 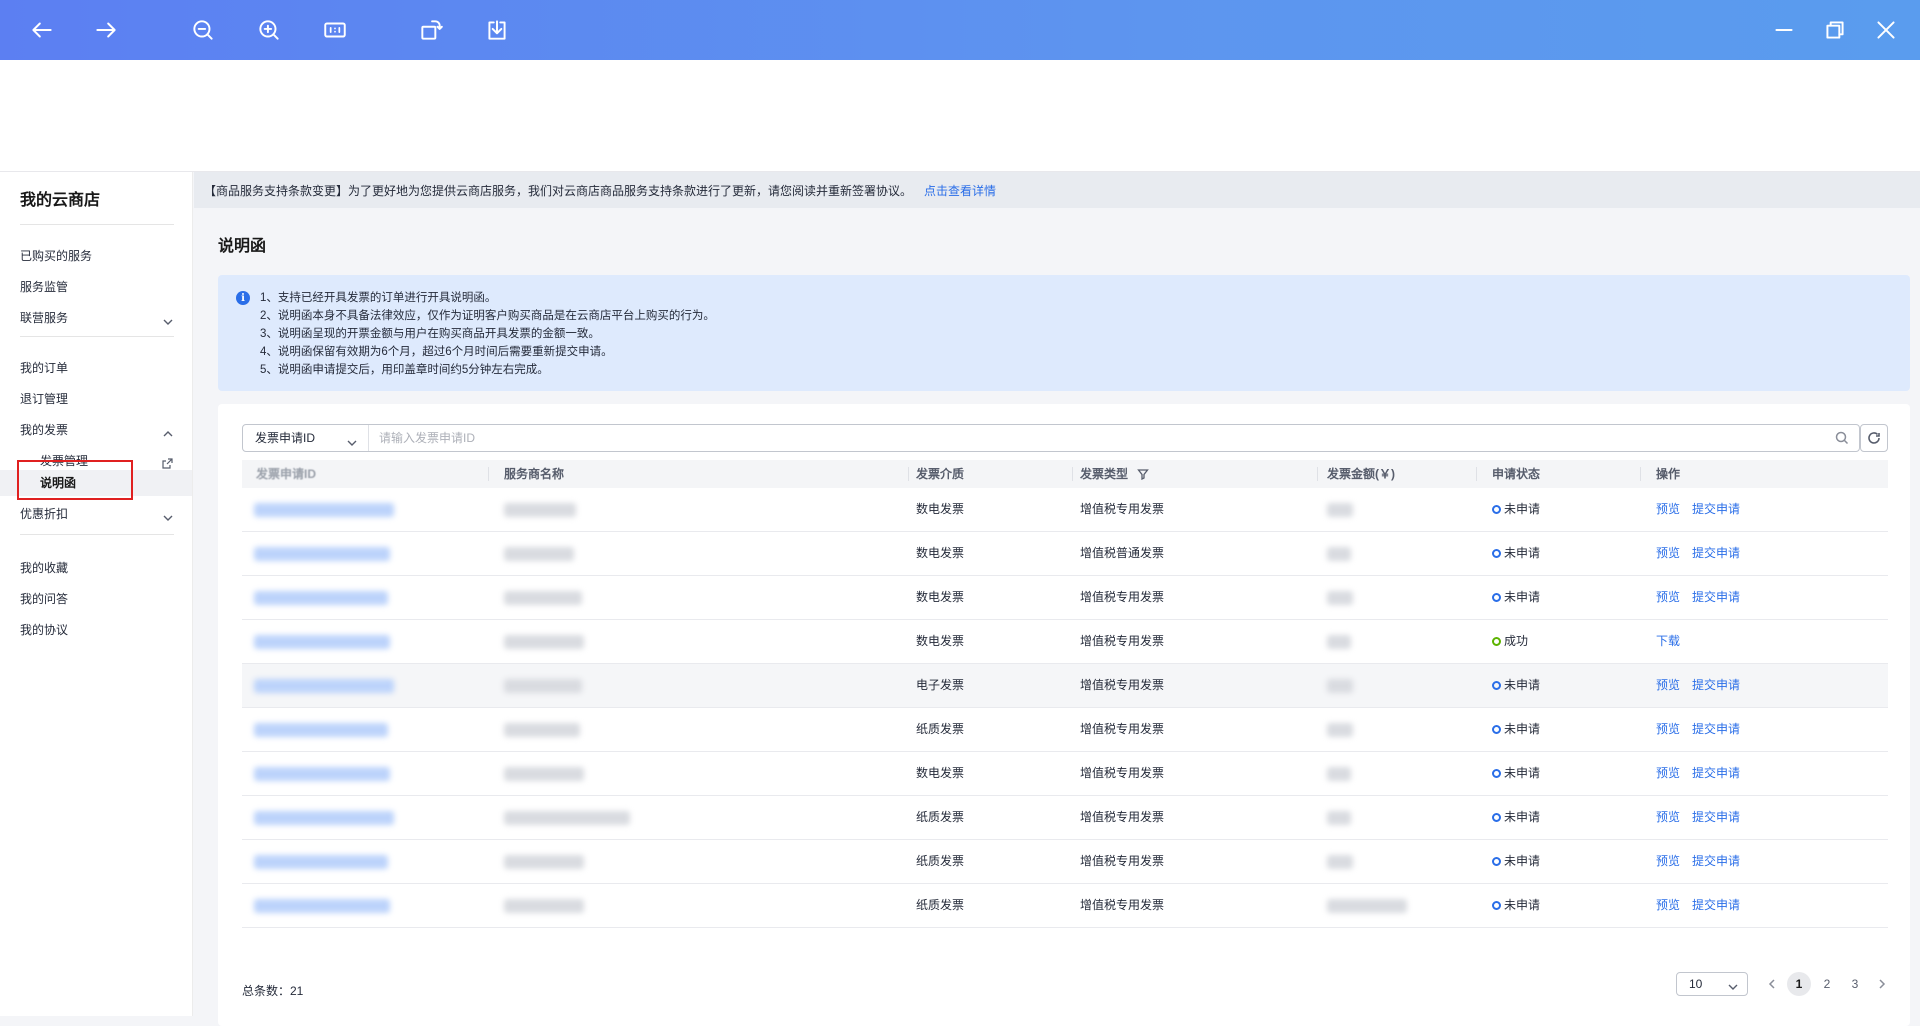 I want to click on actual-size-button, so click(x=335, y=30).